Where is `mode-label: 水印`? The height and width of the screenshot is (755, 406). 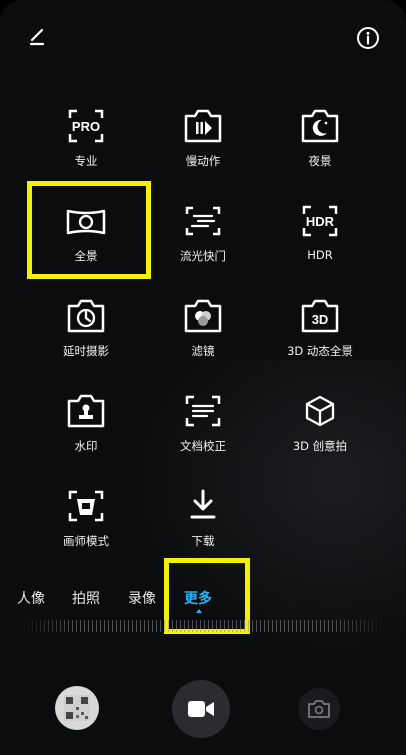
mode-label: 水印 is located at coordinates (86, 446).